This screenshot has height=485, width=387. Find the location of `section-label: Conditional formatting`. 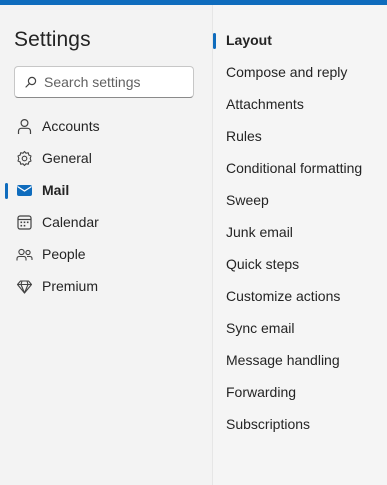

section-label: Conditional formatting is located at coordinates (294, 168).